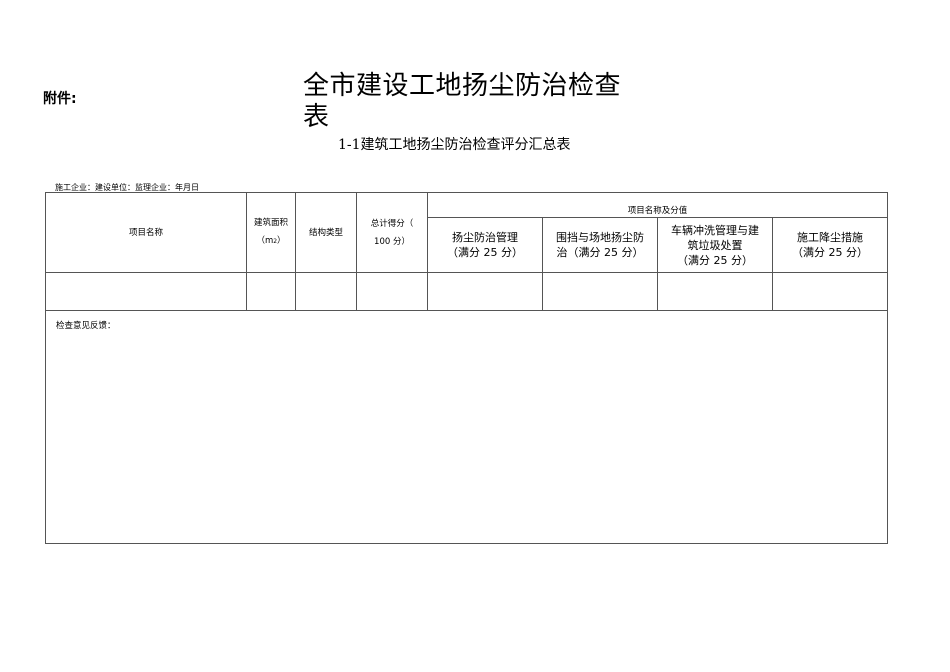 This screenshot has width=950, height=672. What do you see at coordinates (715, 245) in the screenshot?
I see `header-vehicle-wash-waste: 车辆冲洗管理与建 筑垃圾处置 （满分 25 分）` at bounding box center [715, 245].